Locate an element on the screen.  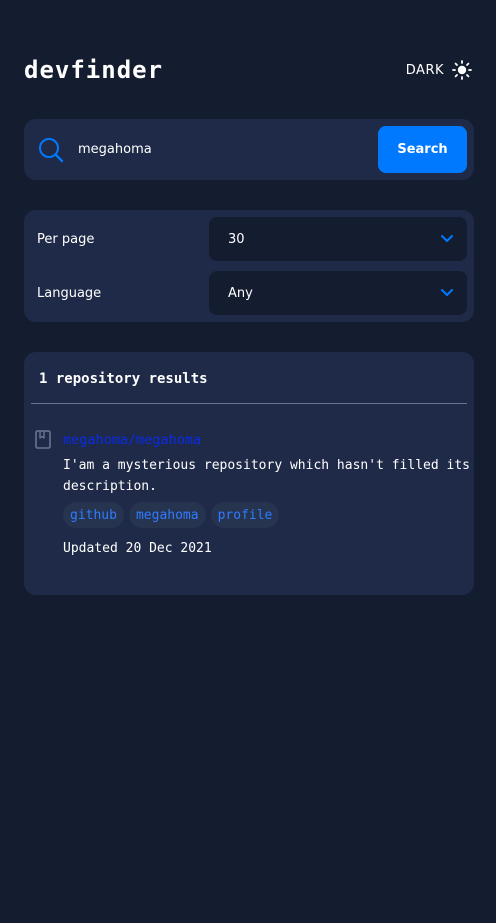
book-icon is located at coordinates (43, 441).